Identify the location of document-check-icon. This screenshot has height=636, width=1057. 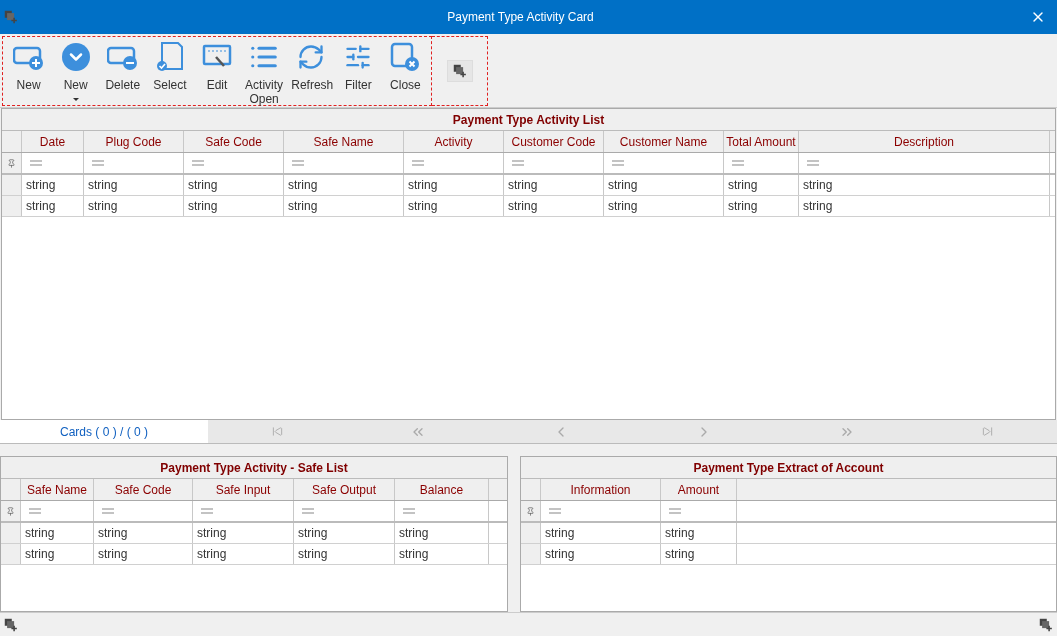
(169, 57).